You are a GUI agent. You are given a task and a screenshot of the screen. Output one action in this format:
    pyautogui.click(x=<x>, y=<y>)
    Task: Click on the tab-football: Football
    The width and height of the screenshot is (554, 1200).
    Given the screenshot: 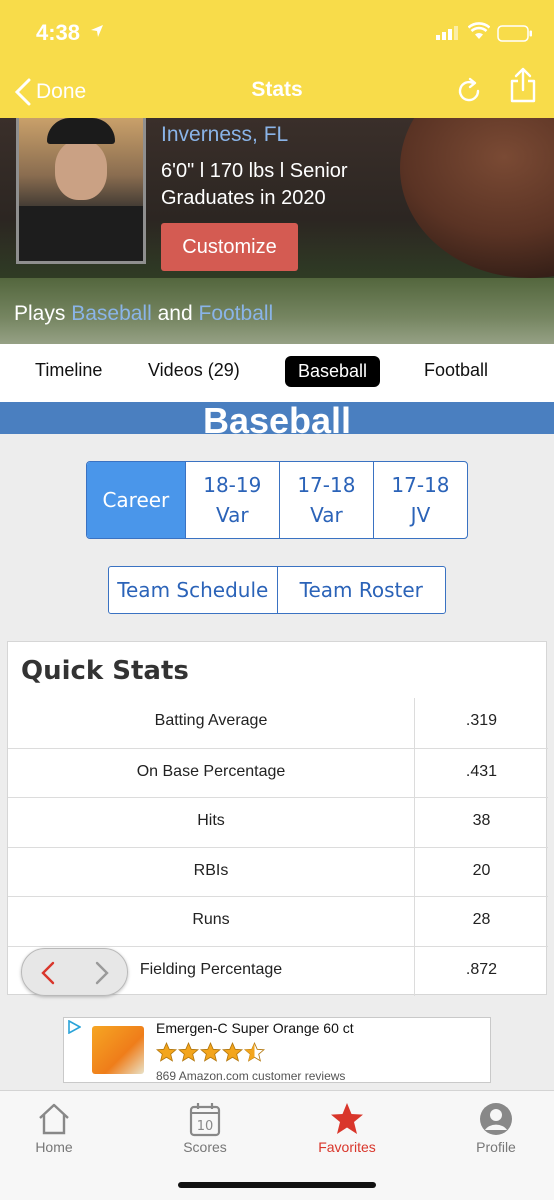 What is the action you would take?
    pyautogui.click(x=456, y=370)
    